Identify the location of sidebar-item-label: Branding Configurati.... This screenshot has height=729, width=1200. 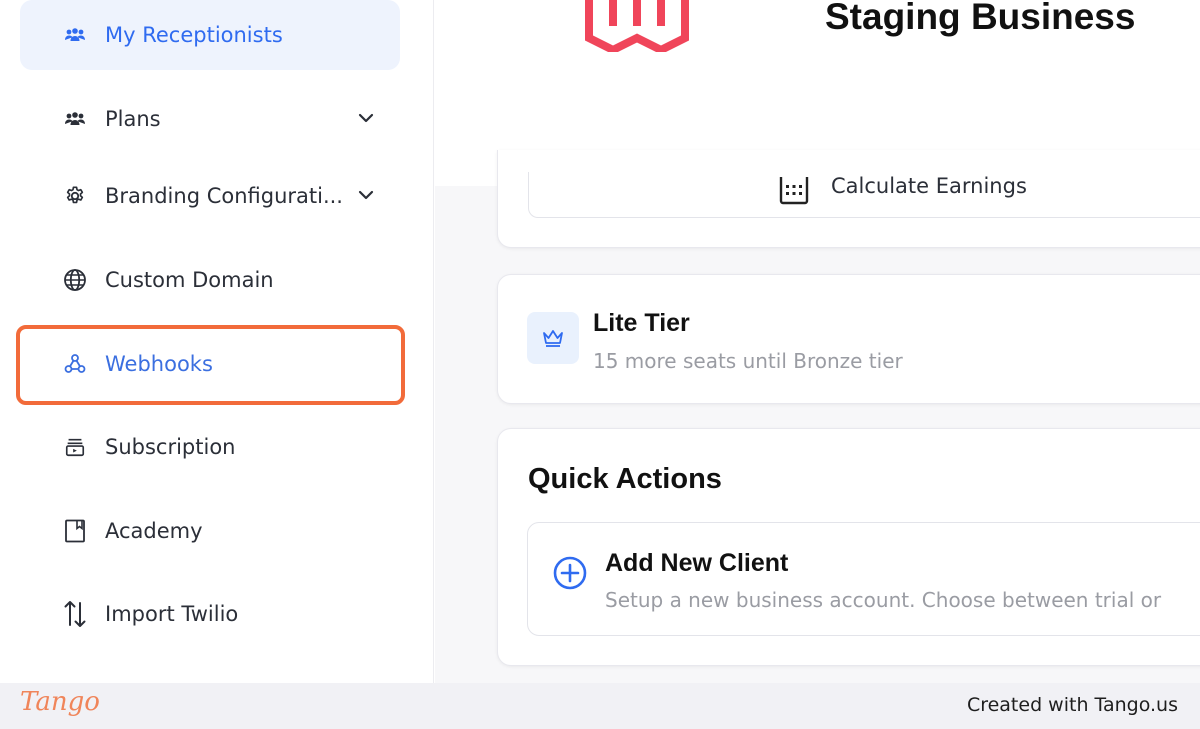
(224, 196).